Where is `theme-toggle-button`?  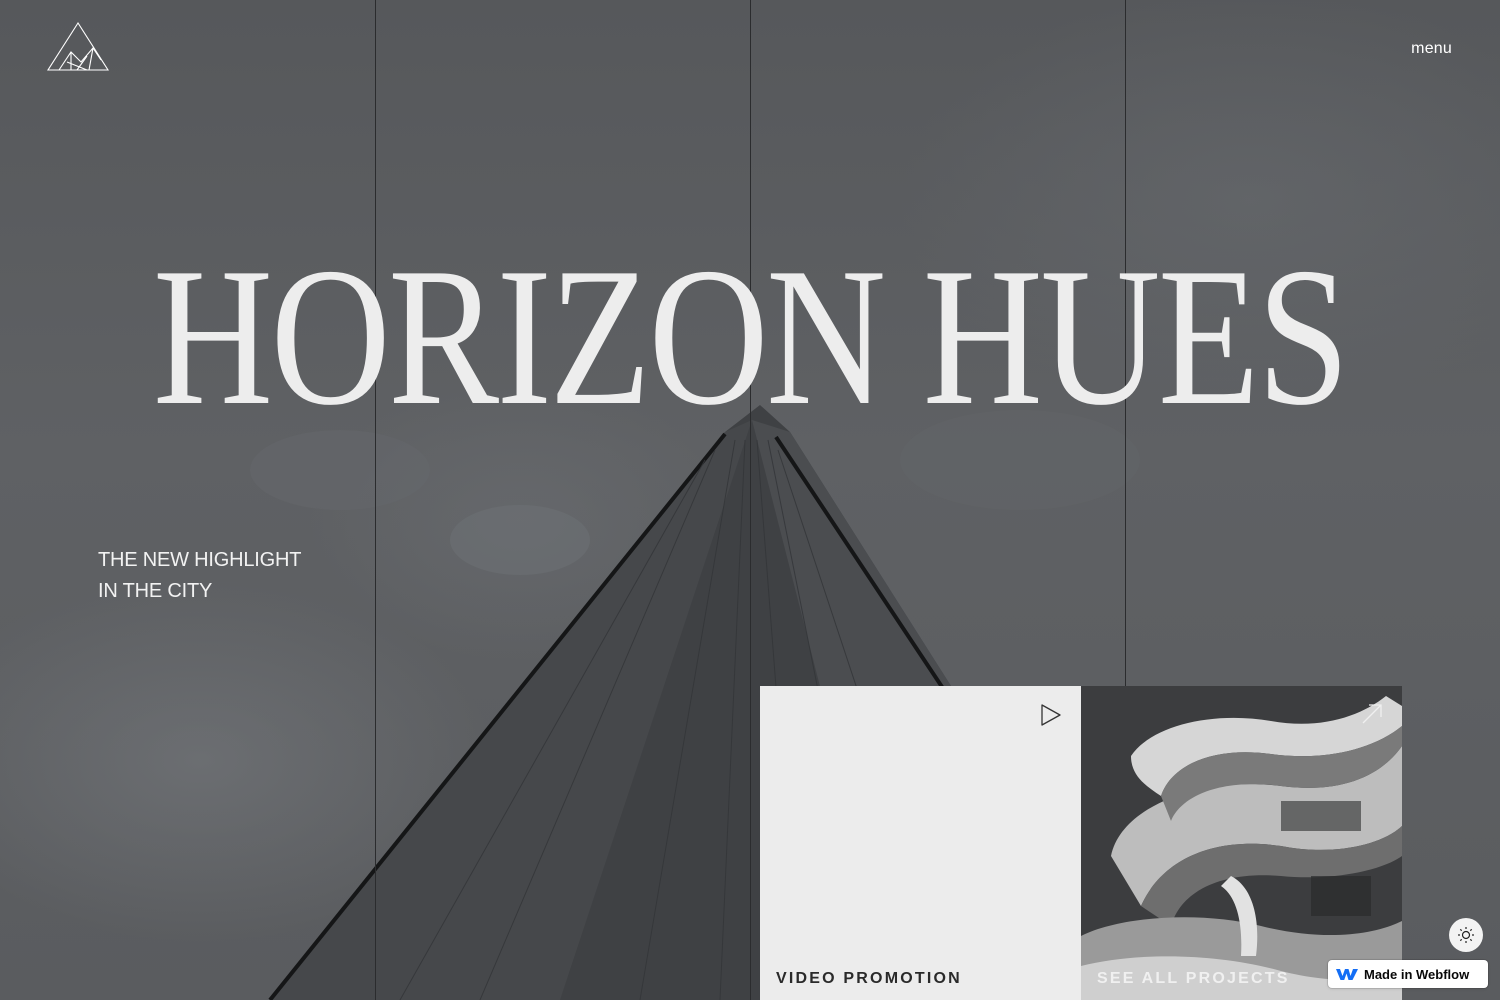
theme-toggle-button is located at coordinates (1466, 935).